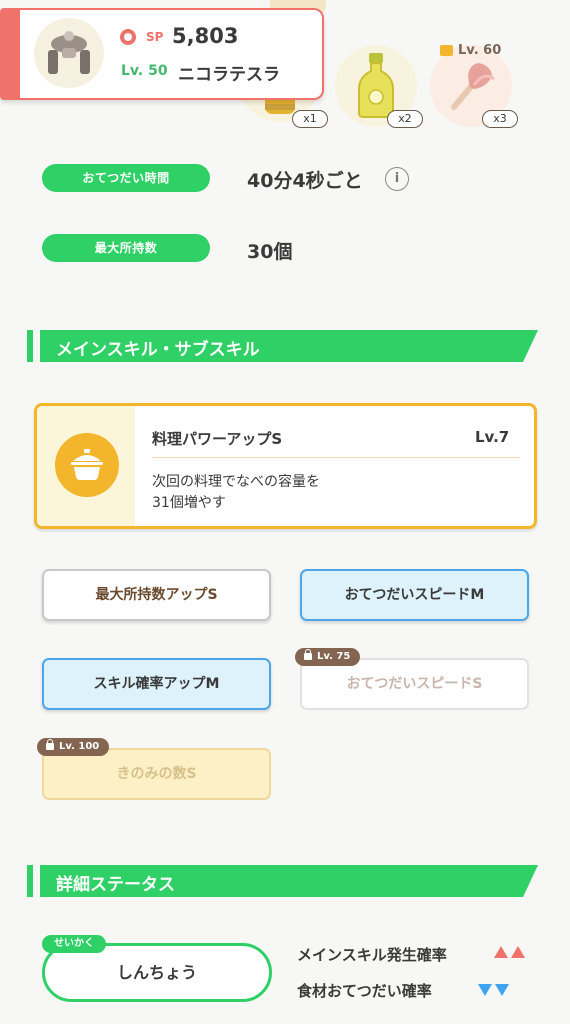 This screenshot has height=1024, width=570. What do you see at coordinates (414, 595) in the screenshot?
I see `sub-skill-2: おてつだいスピードM` at bounding box center [414, 595].